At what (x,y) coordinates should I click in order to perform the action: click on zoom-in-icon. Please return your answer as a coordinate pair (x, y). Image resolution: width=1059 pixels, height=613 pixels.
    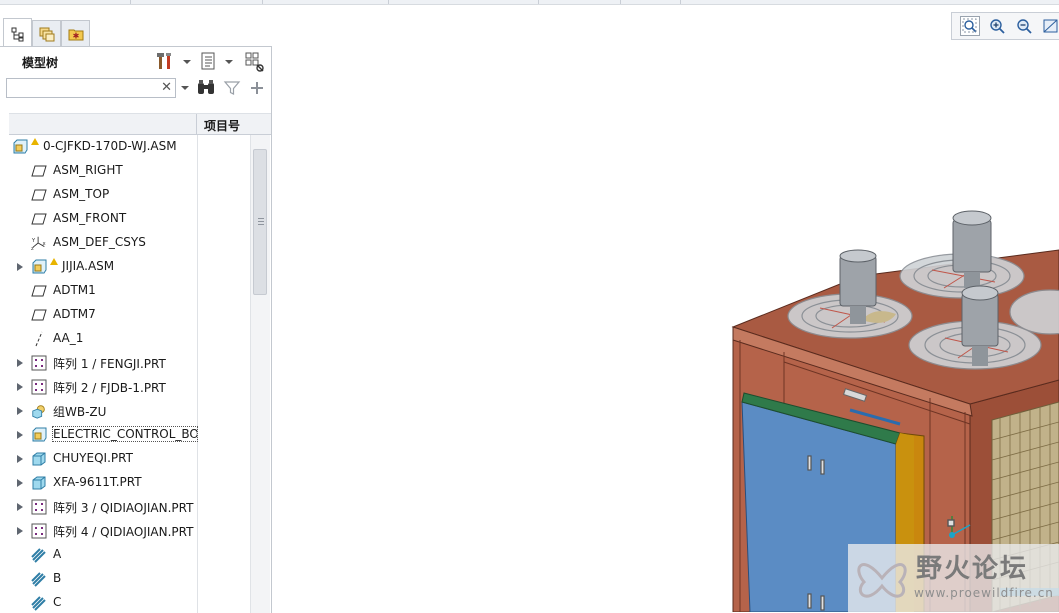
    Looking at the image, I should click on (997, 26).